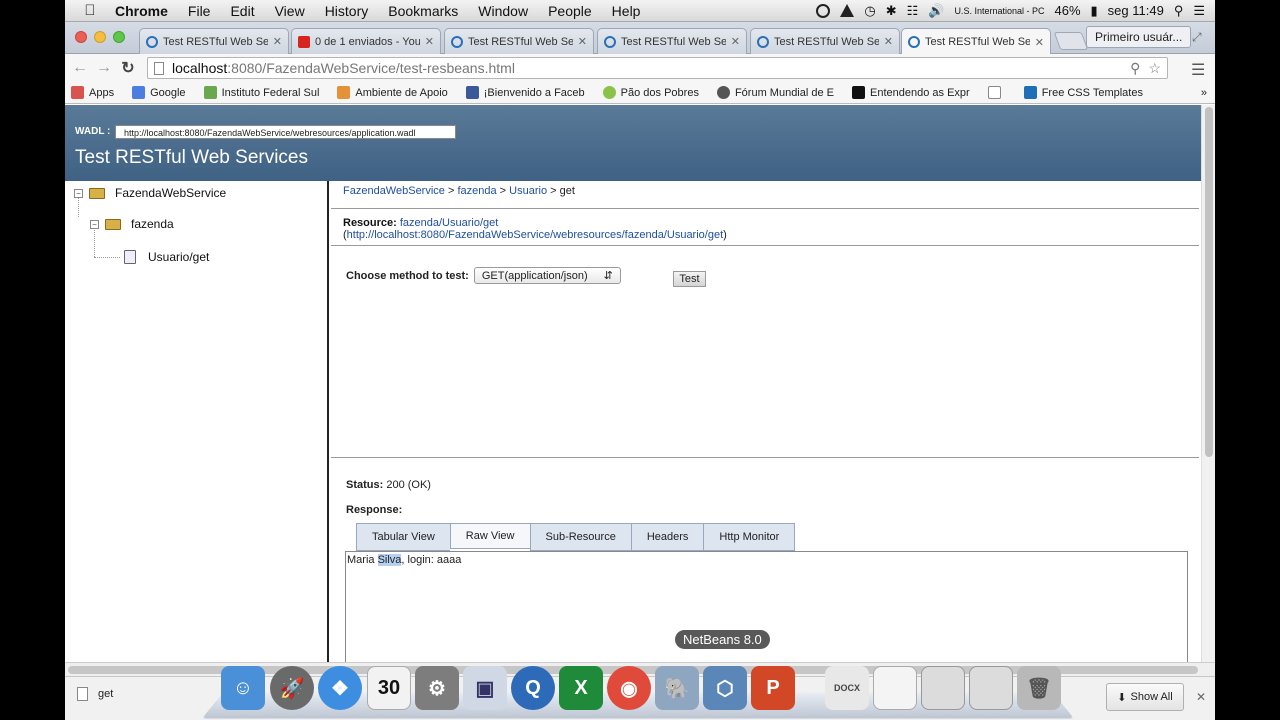 The image size is (1280, 720). I want to click on bookmark-ambiente-apoio: Ambiente de Apoio, so click(392, 92).